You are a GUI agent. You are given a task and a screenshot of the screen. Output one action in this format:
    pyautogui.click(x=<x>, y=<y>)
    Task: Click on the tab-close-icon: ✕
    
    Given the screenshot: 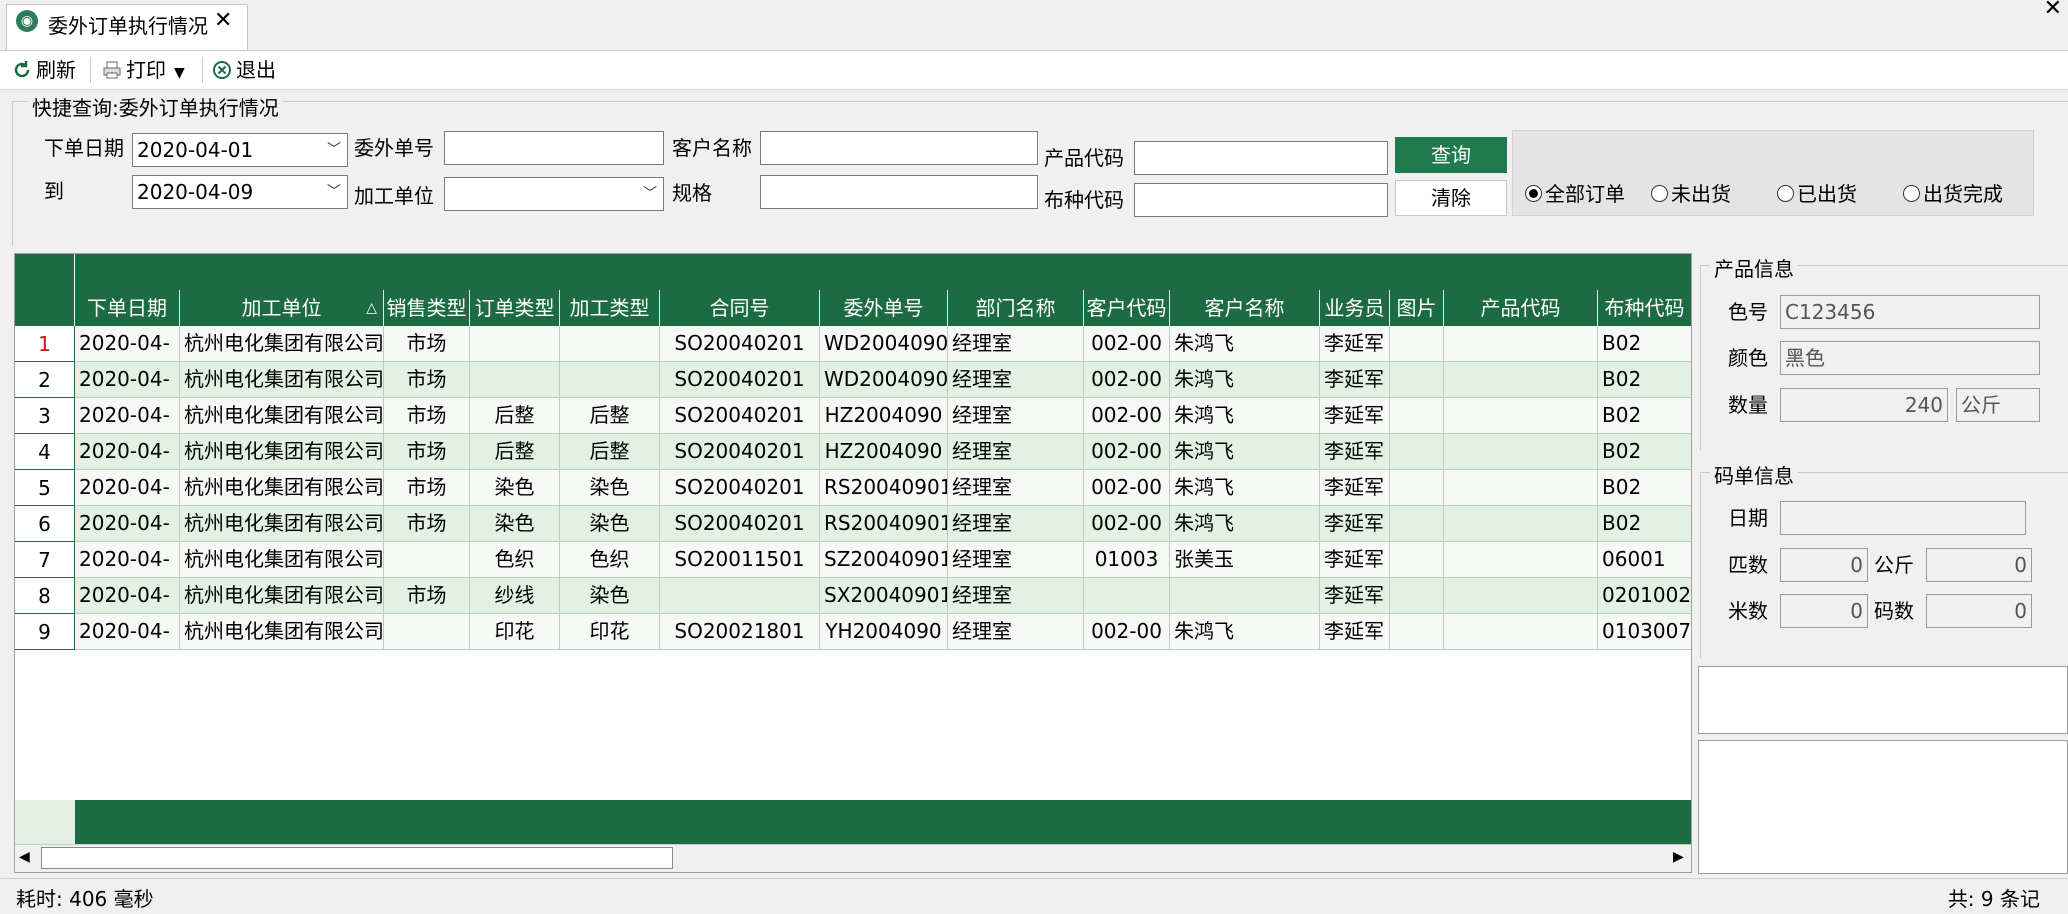 What is the action you would take?
    pyautogui.click(x=223, y=20)
    